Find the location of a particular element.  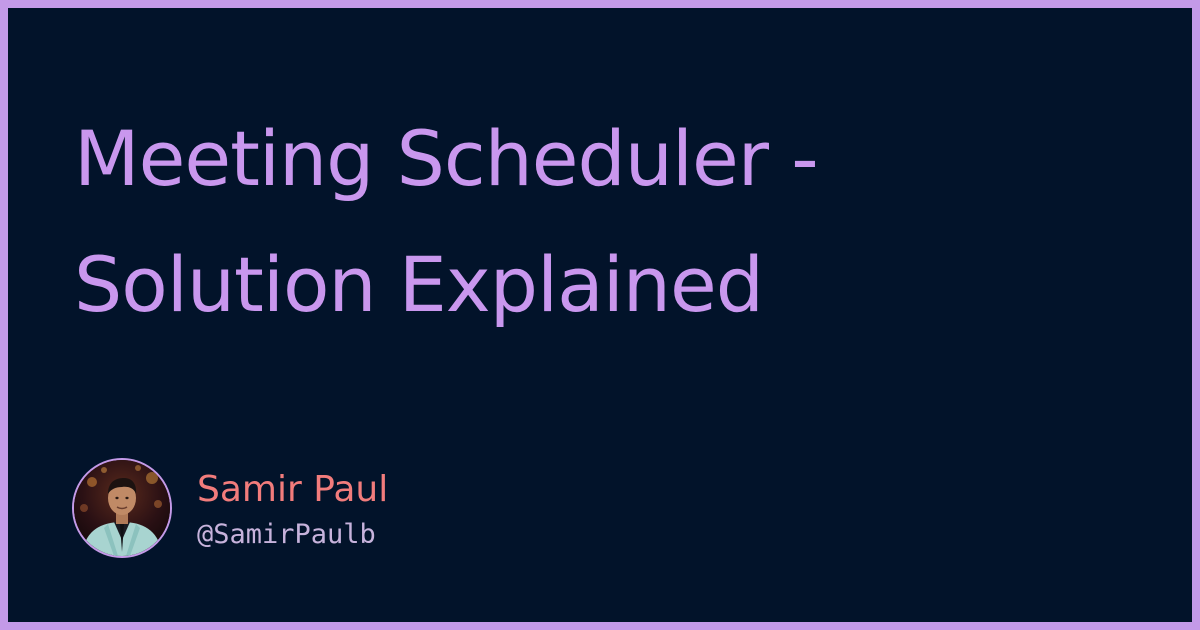

author-handle: @SamirPaulb is located at coordinates (286, 534).